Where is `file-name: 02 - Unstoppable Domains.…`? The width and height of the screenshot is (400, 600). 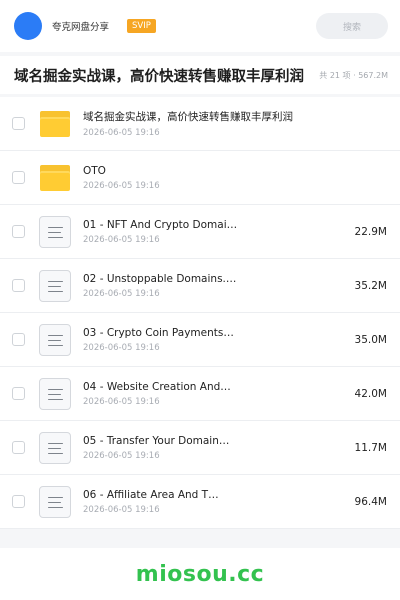 file-name: 02 - Unstoppable Domains.… is located at coordinates (160, 278).